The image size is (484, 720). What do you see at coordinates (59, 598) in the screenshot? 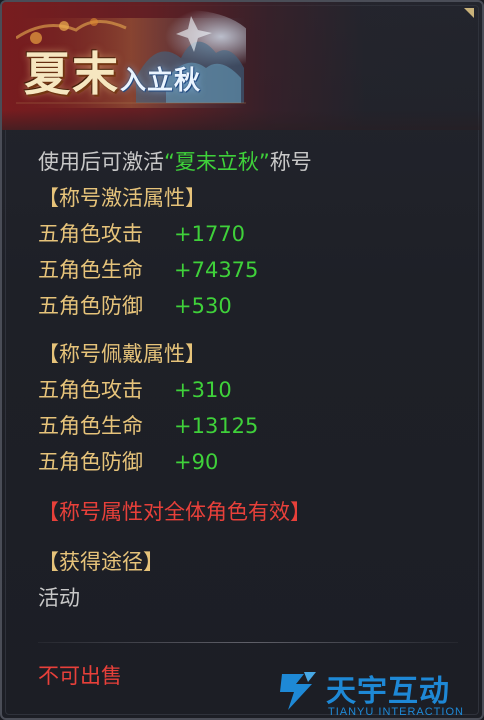
I see `source-value: 活动` at bounding box center [59, 598].